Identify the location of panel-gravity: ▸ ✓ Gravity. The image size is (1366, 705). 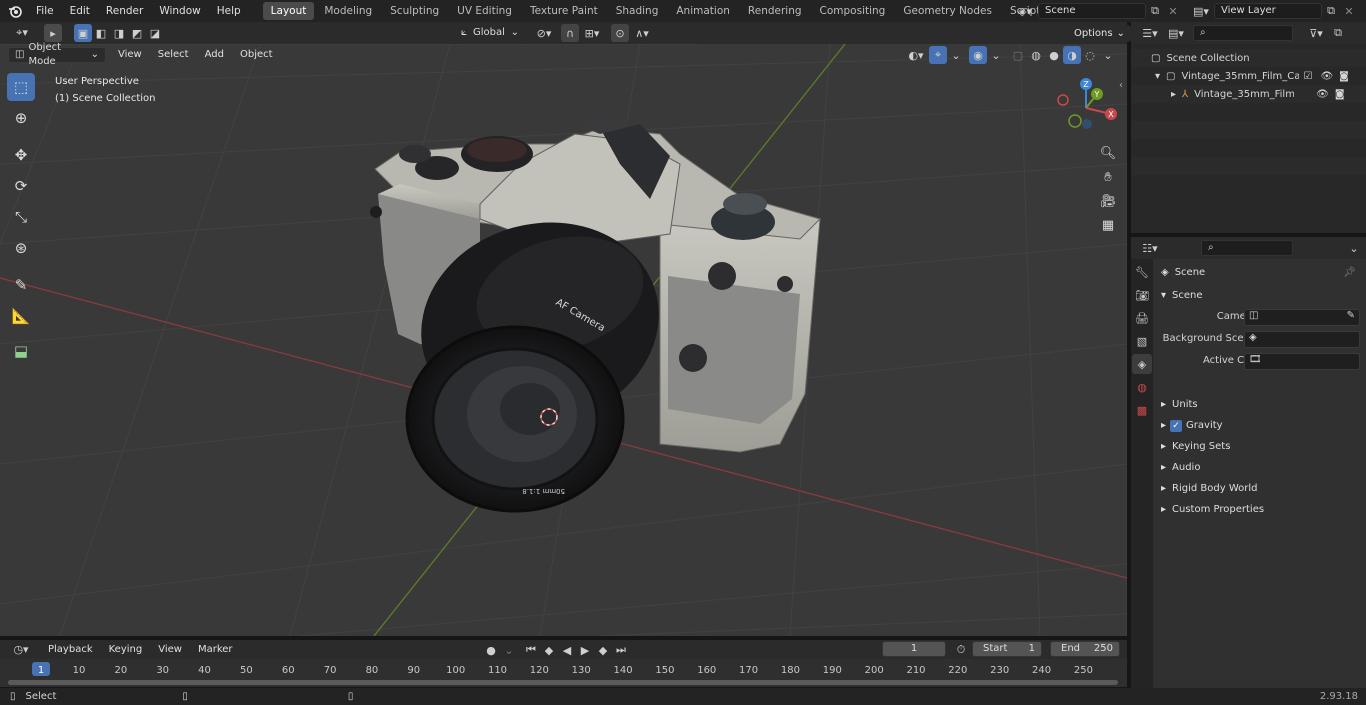
(1259, 425).